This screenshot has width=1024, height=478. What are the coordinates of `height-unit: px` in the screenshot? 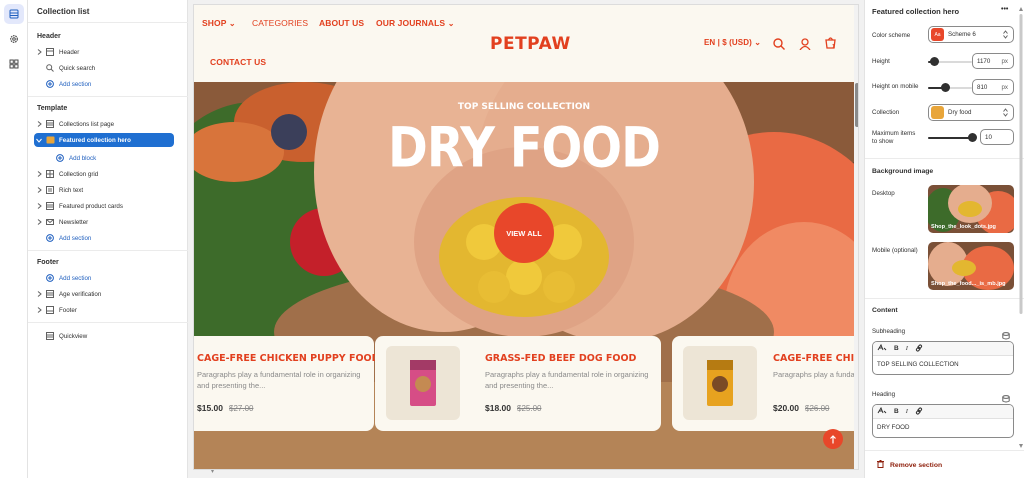 It's located at (1004, 61).